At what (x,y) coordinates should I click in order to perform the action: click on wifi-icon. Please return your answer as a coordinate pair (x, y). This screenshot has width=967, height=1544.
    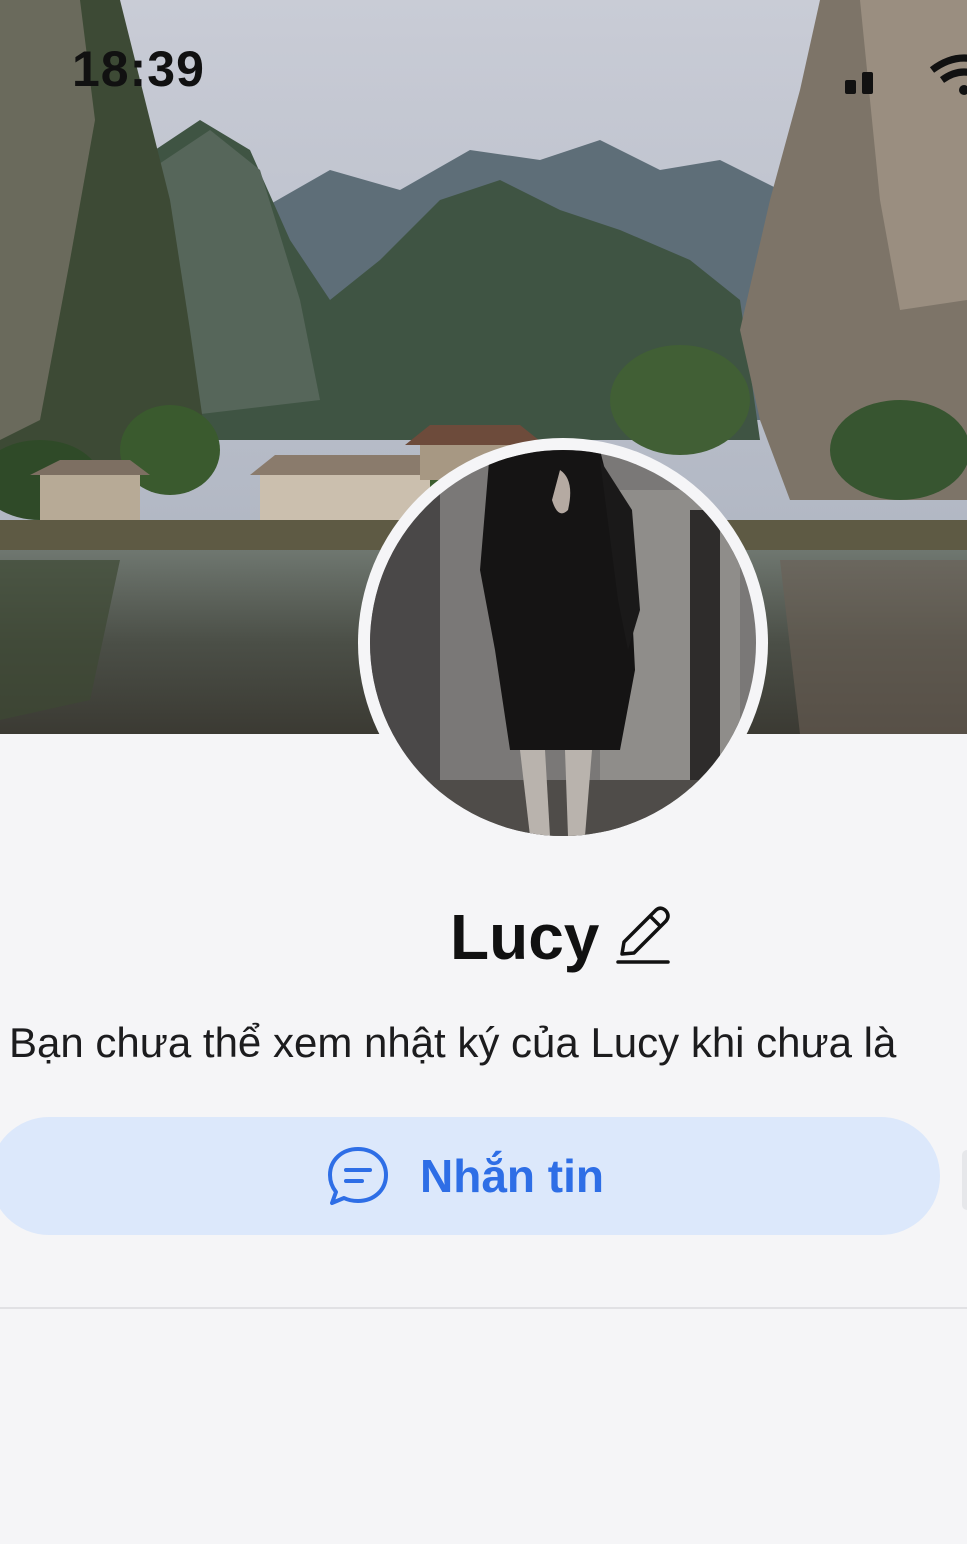
    Looking at the image, I should click on (948, 74).